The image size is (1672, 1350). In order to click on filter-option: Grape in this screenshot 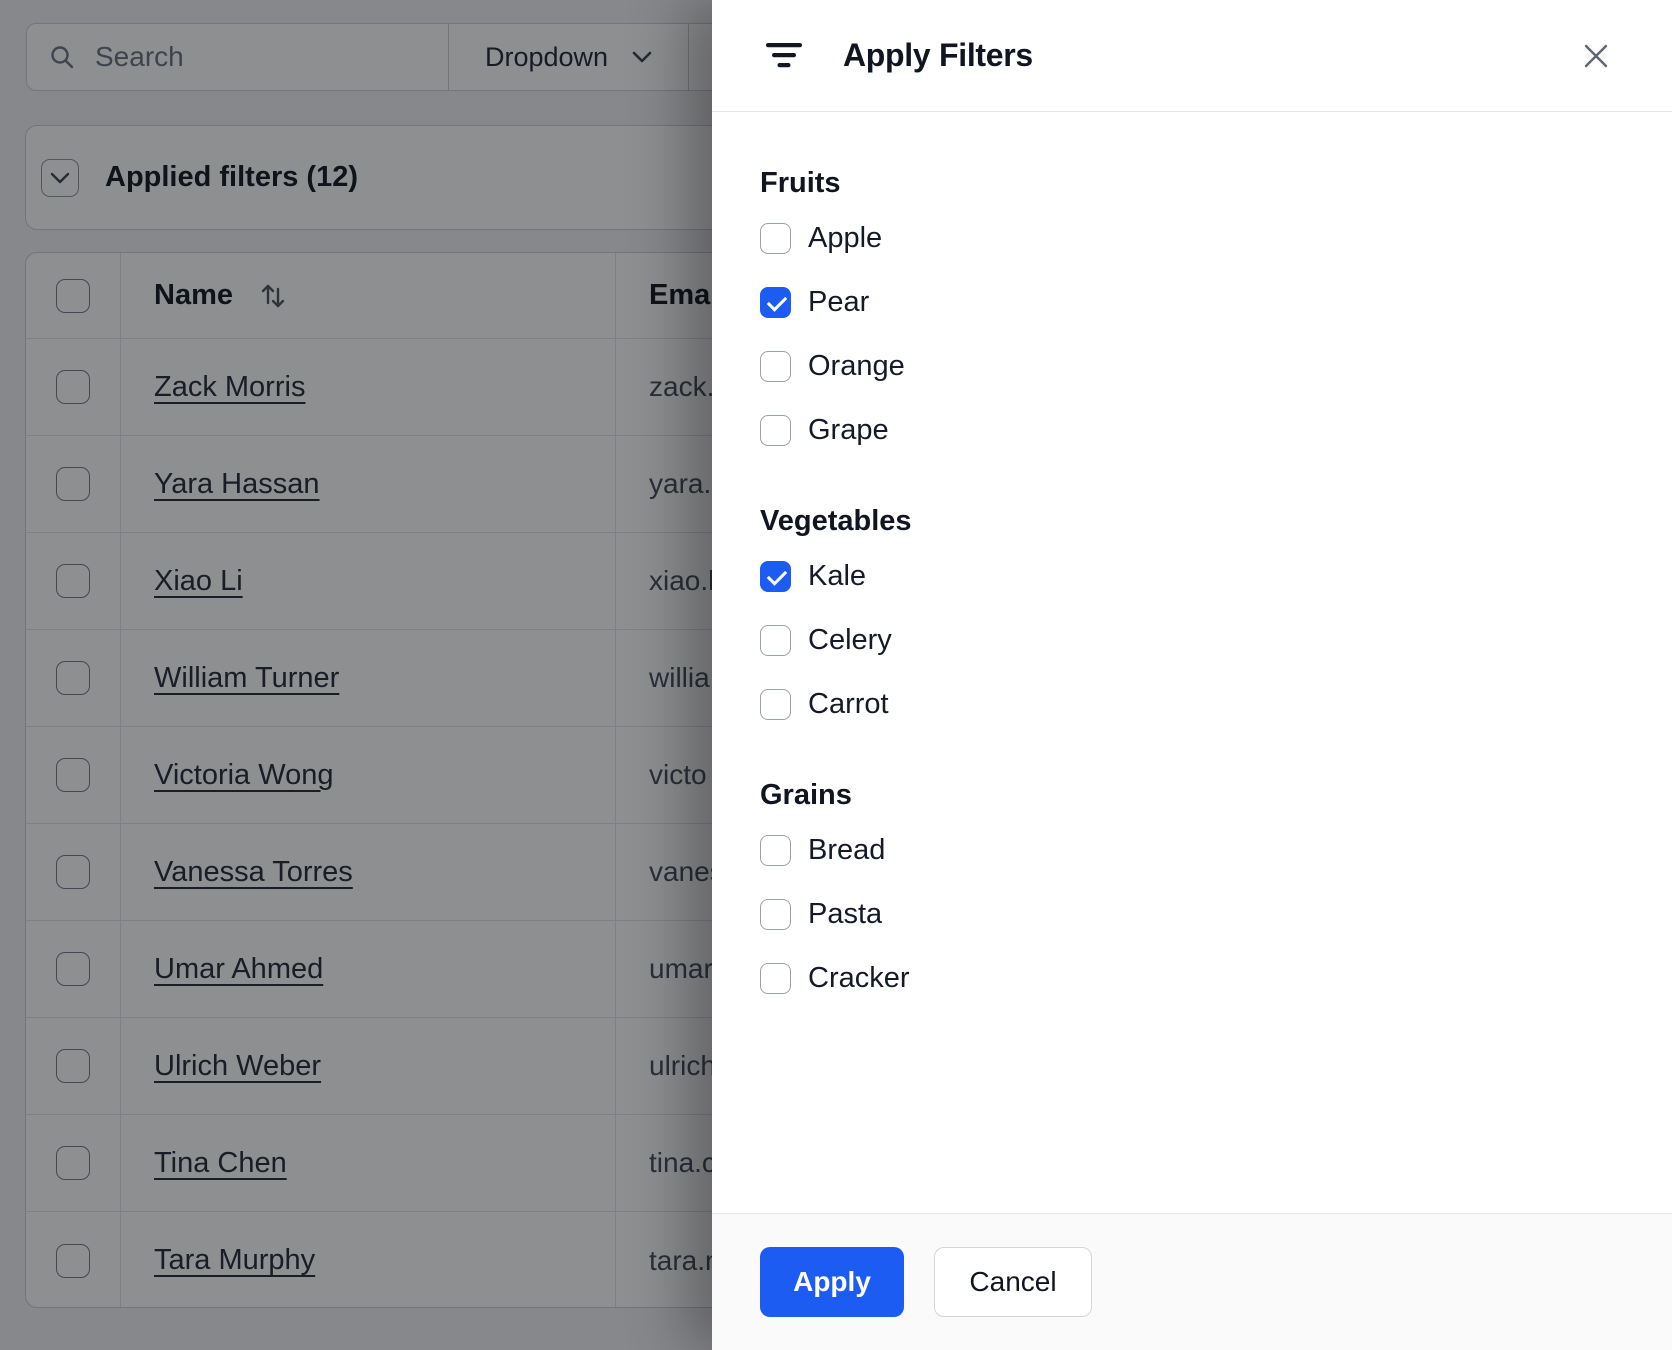, I will do `click(1192, 430)`.